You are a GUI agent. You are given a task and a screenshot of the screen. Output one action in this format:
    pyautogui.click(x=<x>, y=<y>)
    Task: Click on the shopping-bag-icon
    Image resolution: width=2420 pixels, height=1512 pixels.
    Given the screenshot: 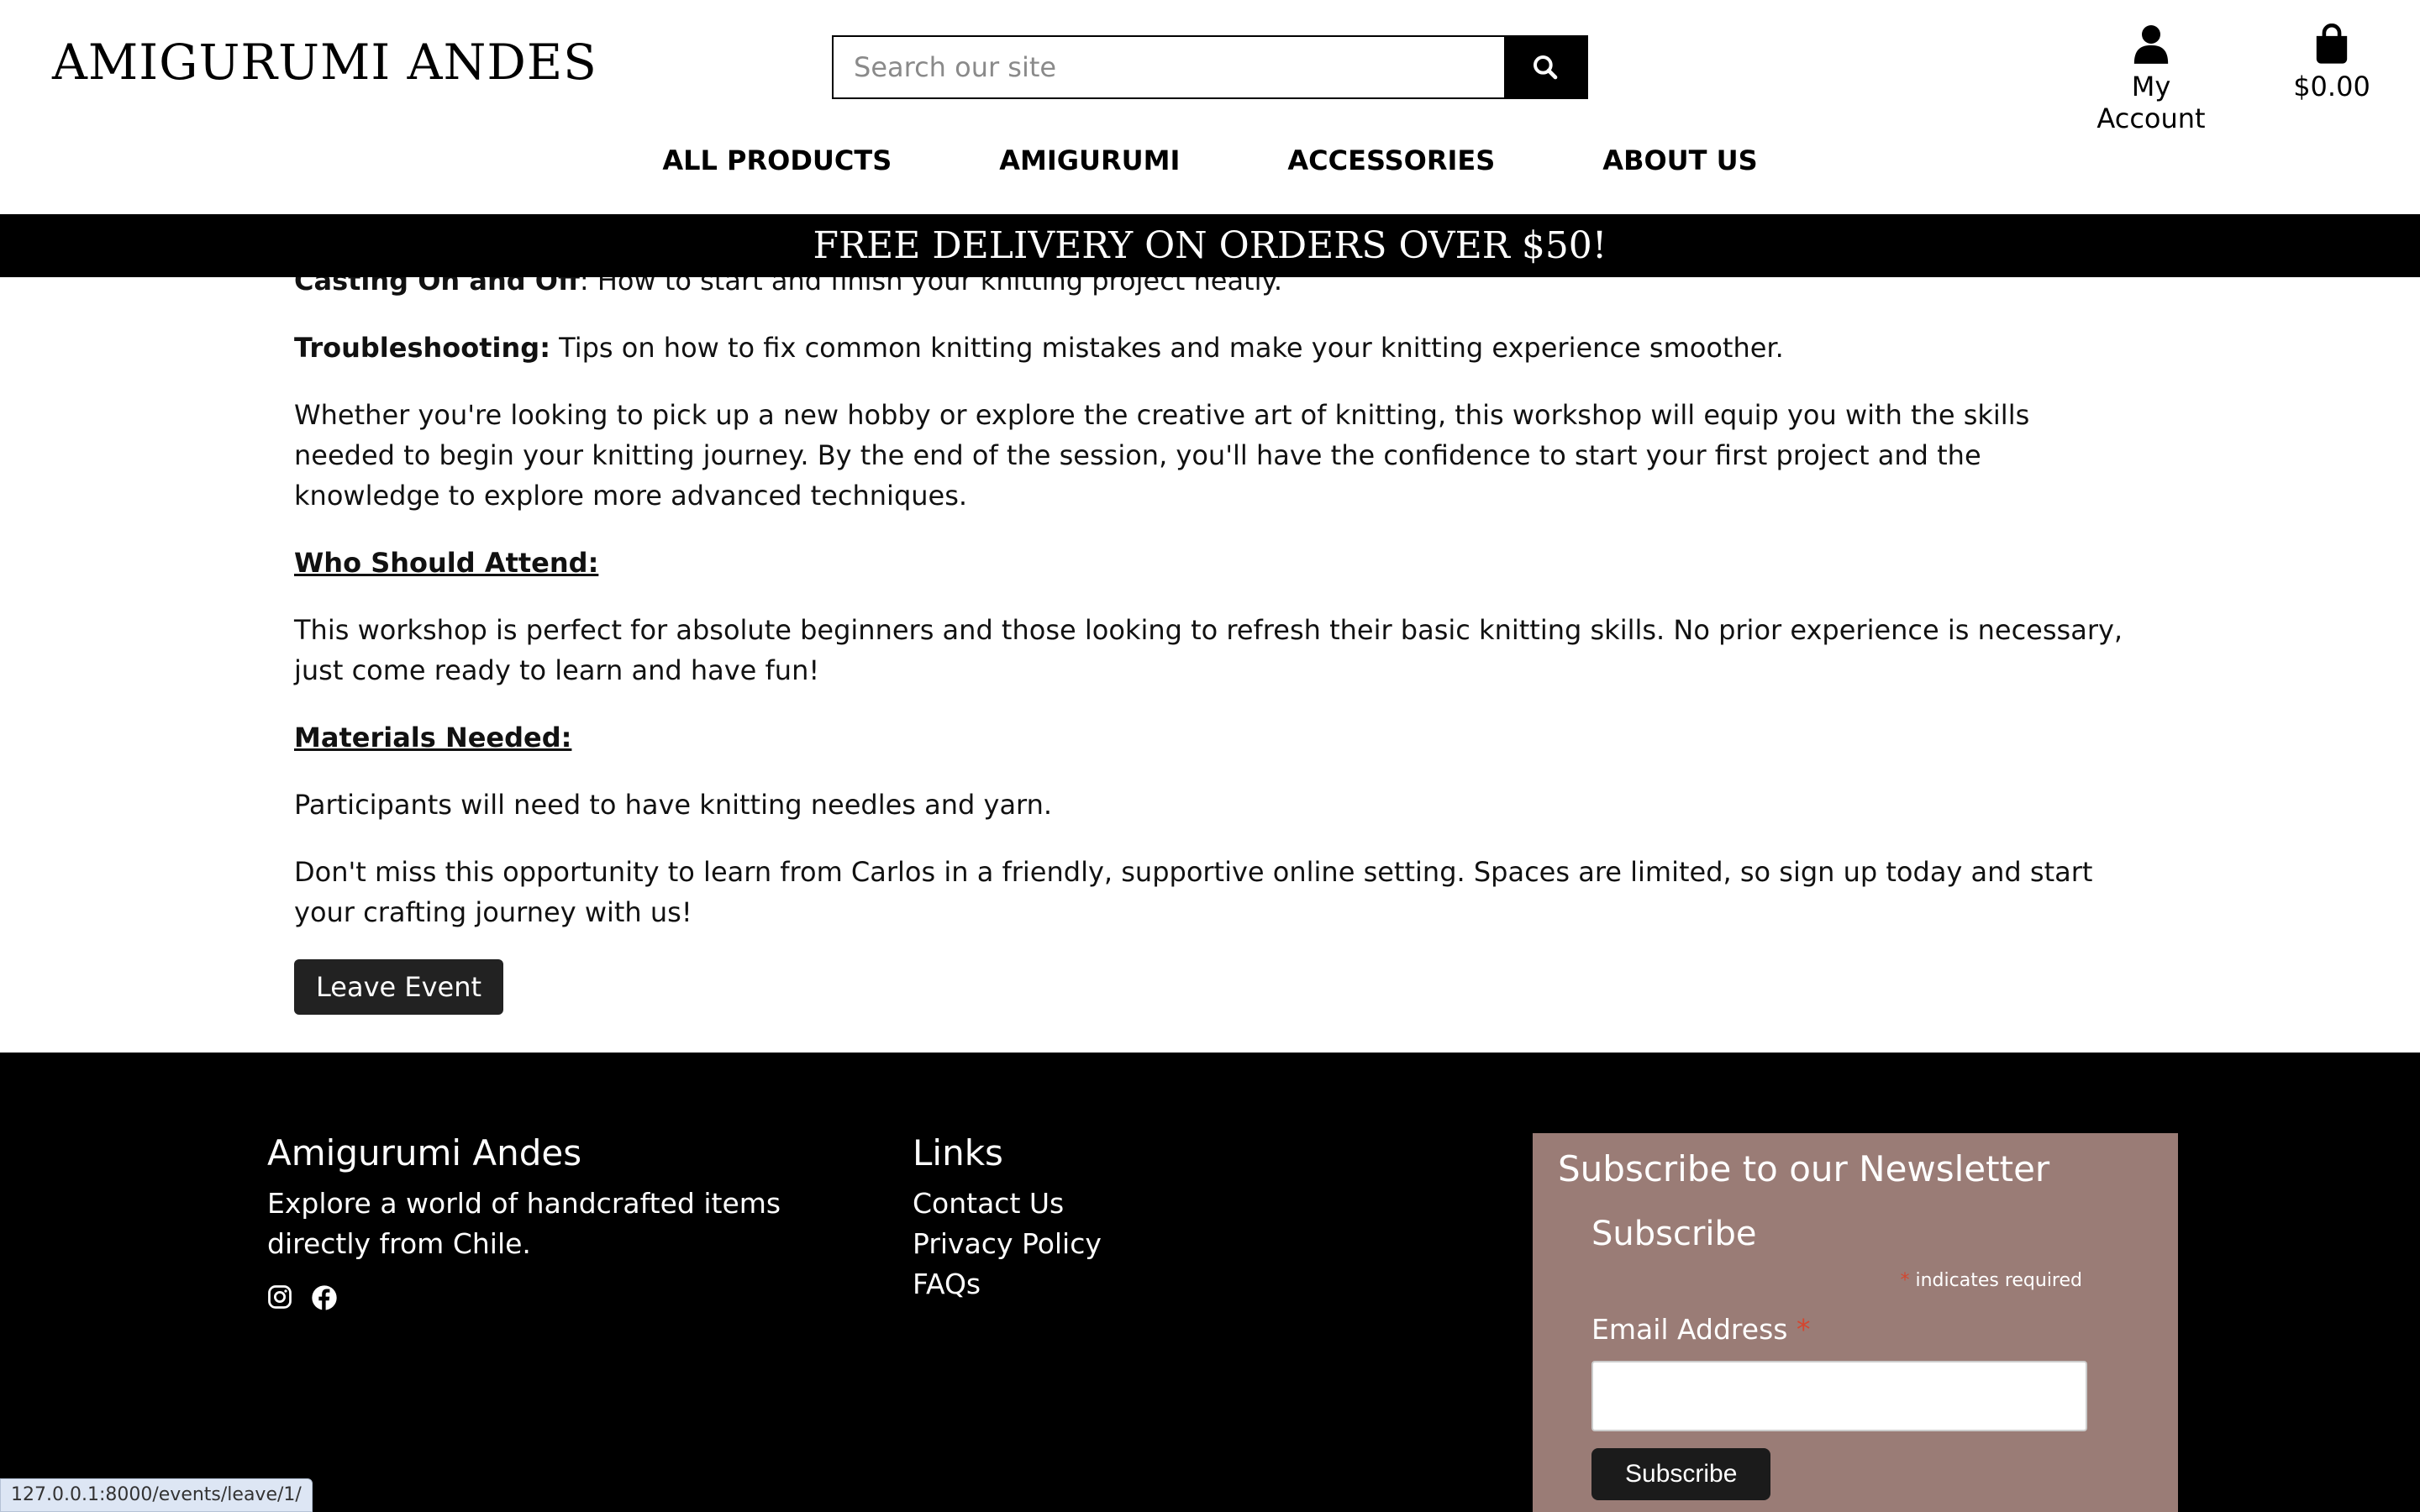 What is the action you would take?
    pyautogui.click(x=2332, y=43)
    